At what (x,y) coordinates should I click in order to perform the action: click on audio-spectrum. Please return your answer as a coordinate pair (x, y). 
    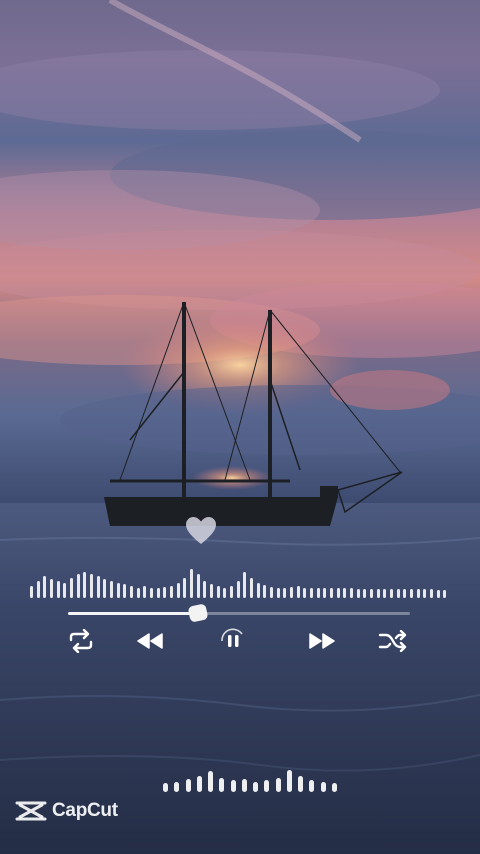
    Looking at the image, I should click on (238, 581).